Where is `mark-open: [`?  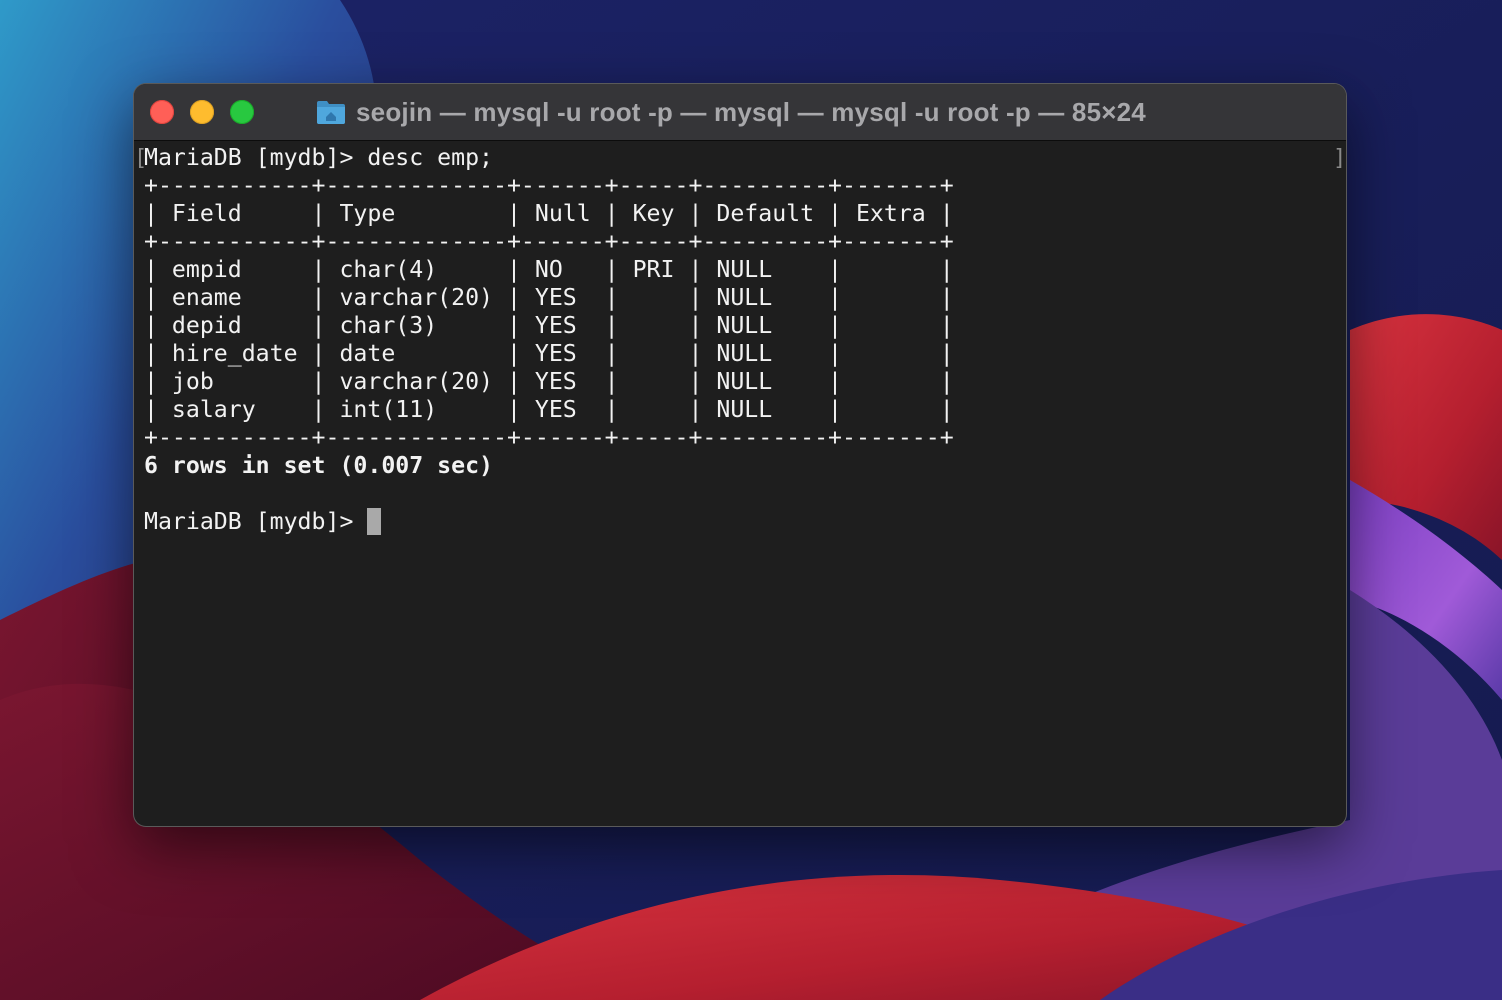 mark-open: [ is located at coordinates (141, 158).